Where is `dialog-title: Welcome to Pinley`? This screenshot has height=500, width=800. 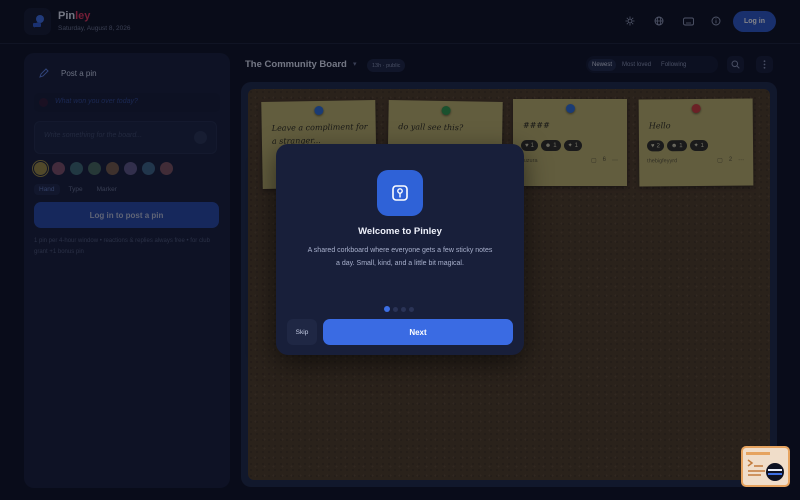
dialog-title: Welcome to Pinley is located at coordinates (400, 231).